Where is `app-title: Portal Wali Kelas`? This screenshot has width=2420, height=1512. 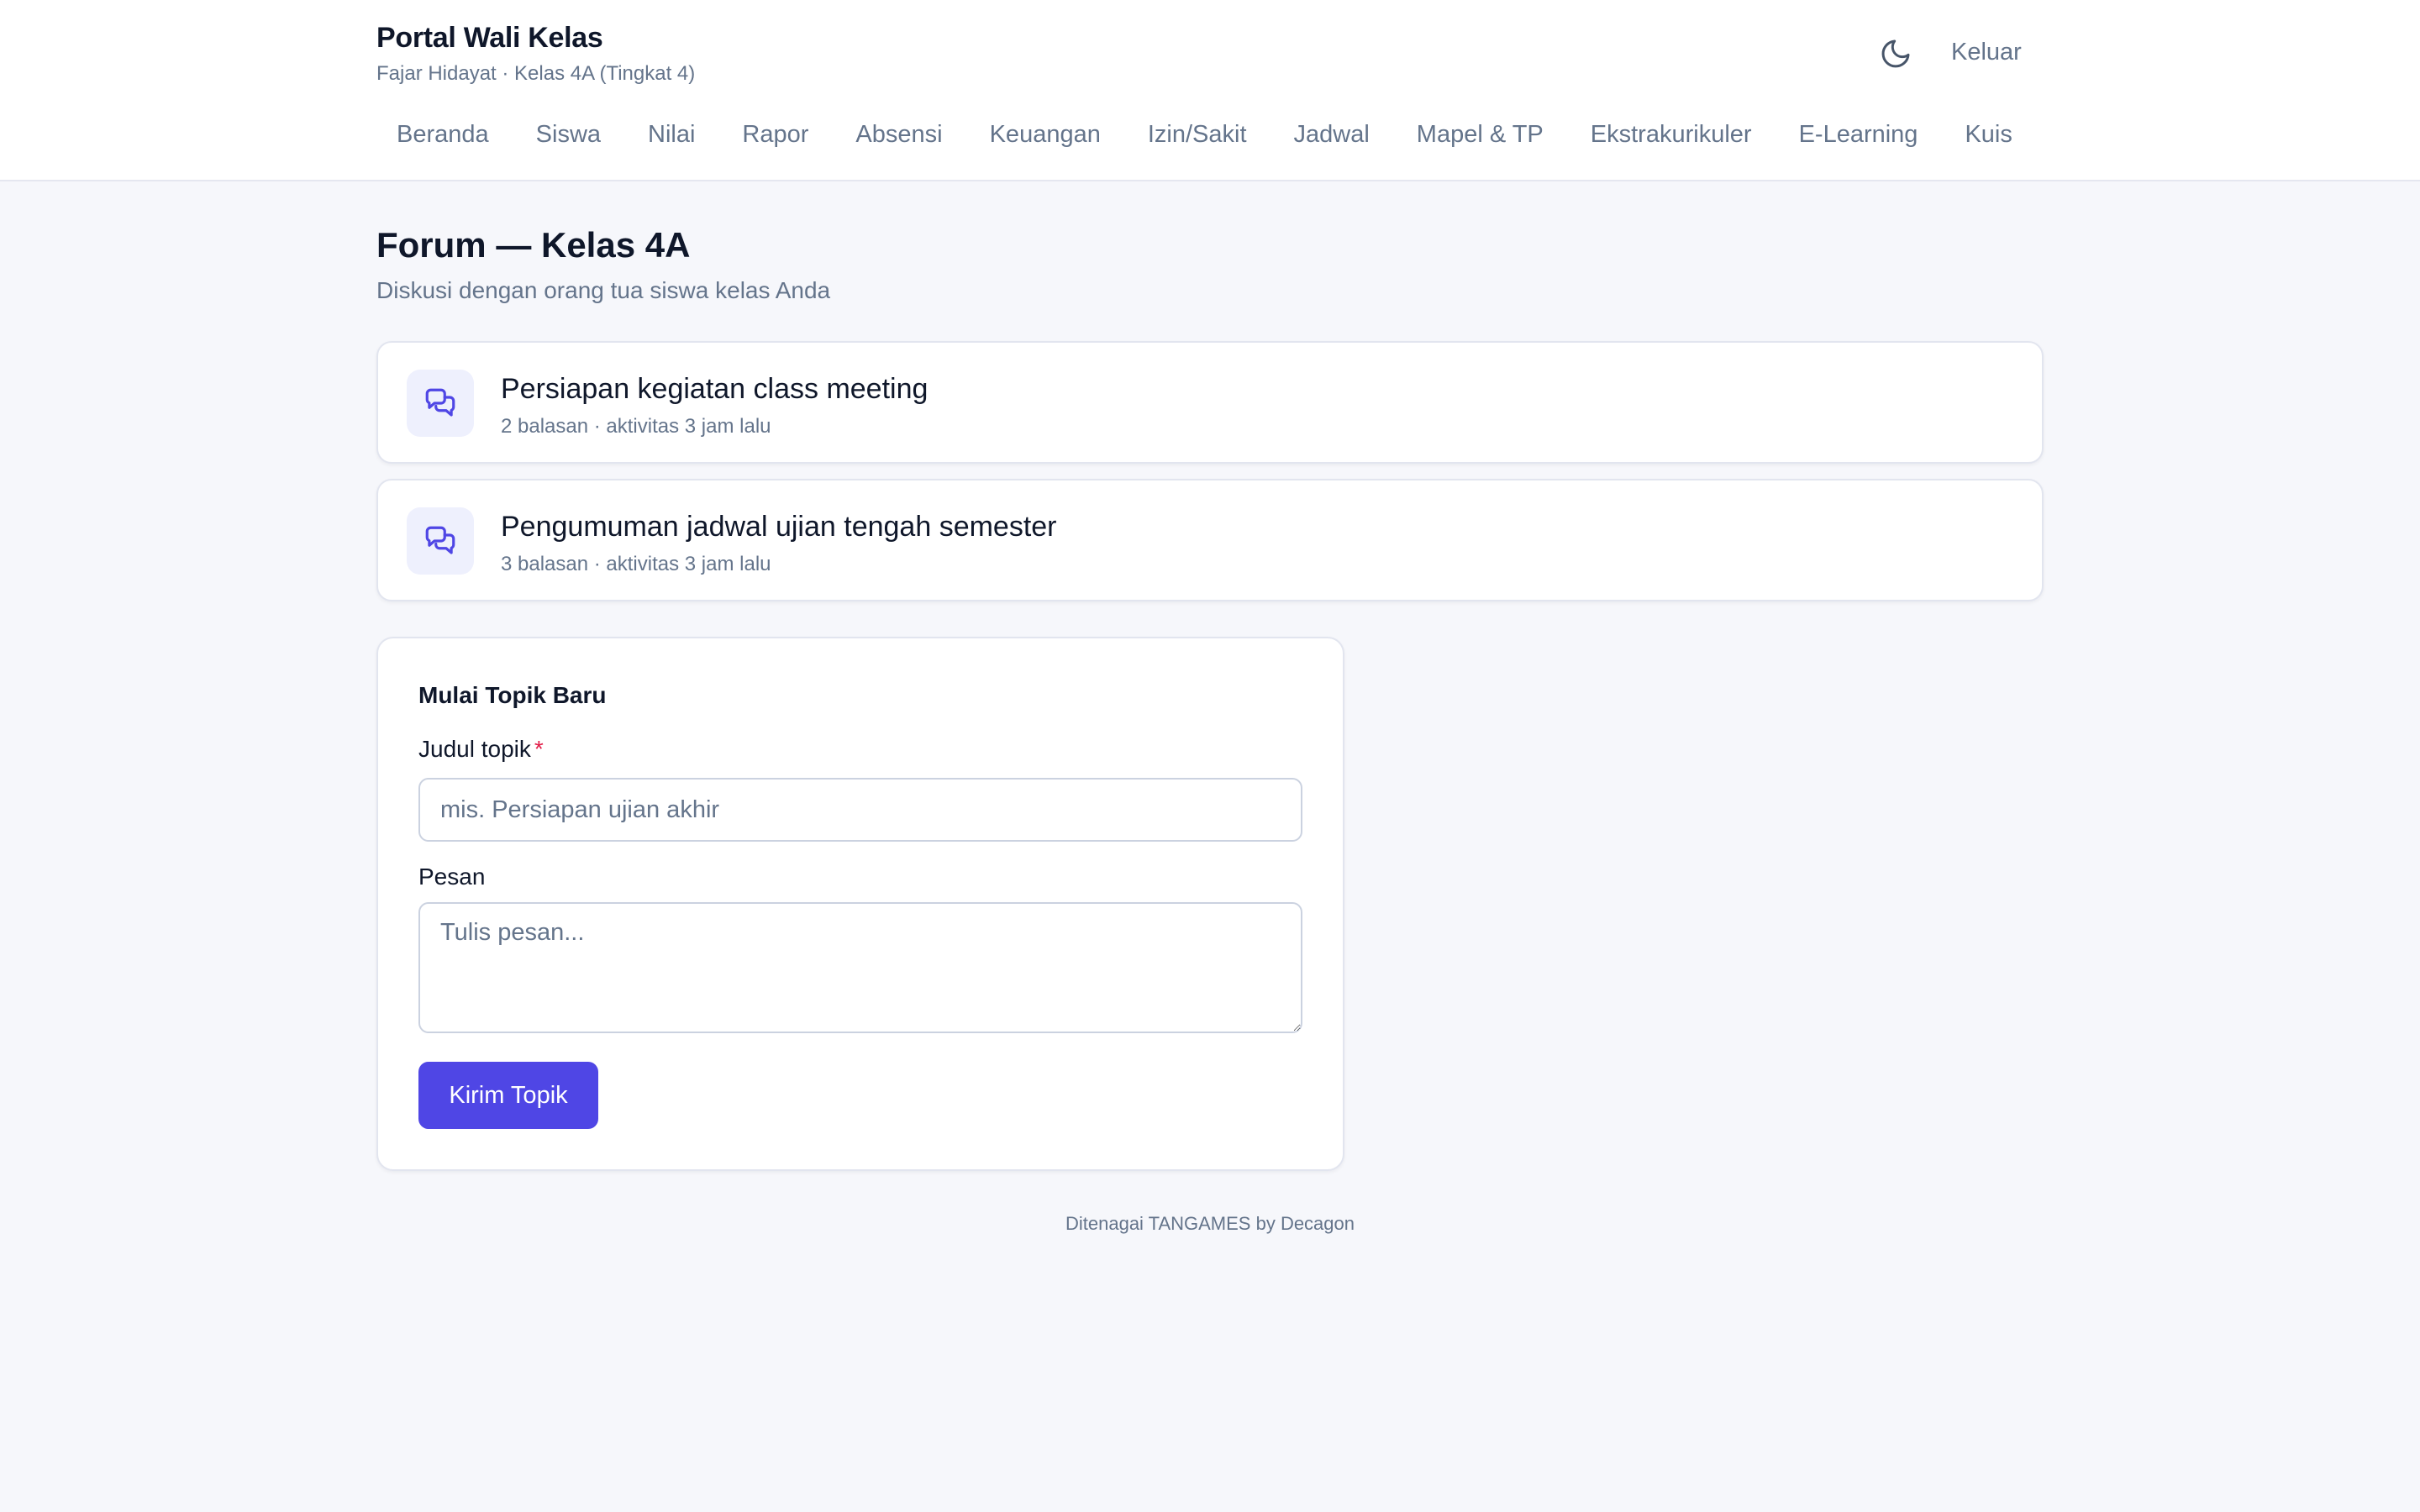
app-title: Portal Wali Kelas is located at coordinates (490, 38).